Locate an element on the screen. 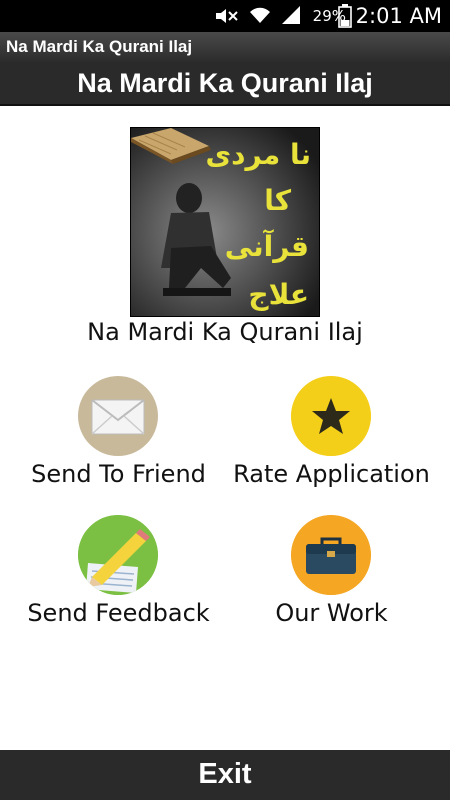  exit-label: Exit is located at coordinates (225, 774).